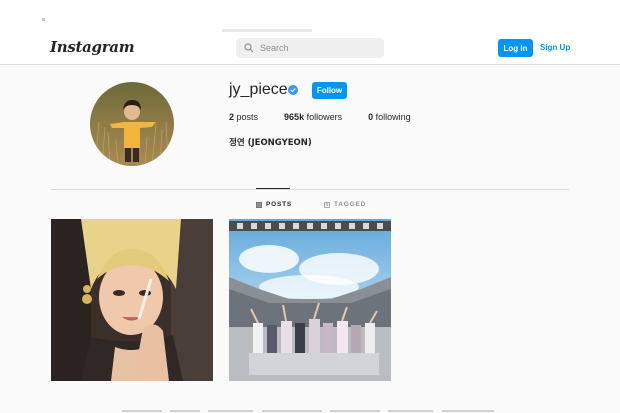  What do you see at coordinates (310, 16) in the screenshot?
I see `browser-top-strip` at bounding box center [310, 16].